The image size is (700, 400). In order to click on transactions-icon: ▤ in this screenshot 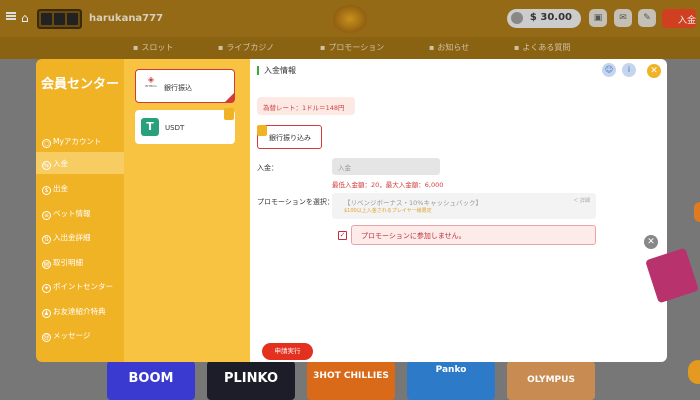, I will do `click(46, 264)`.